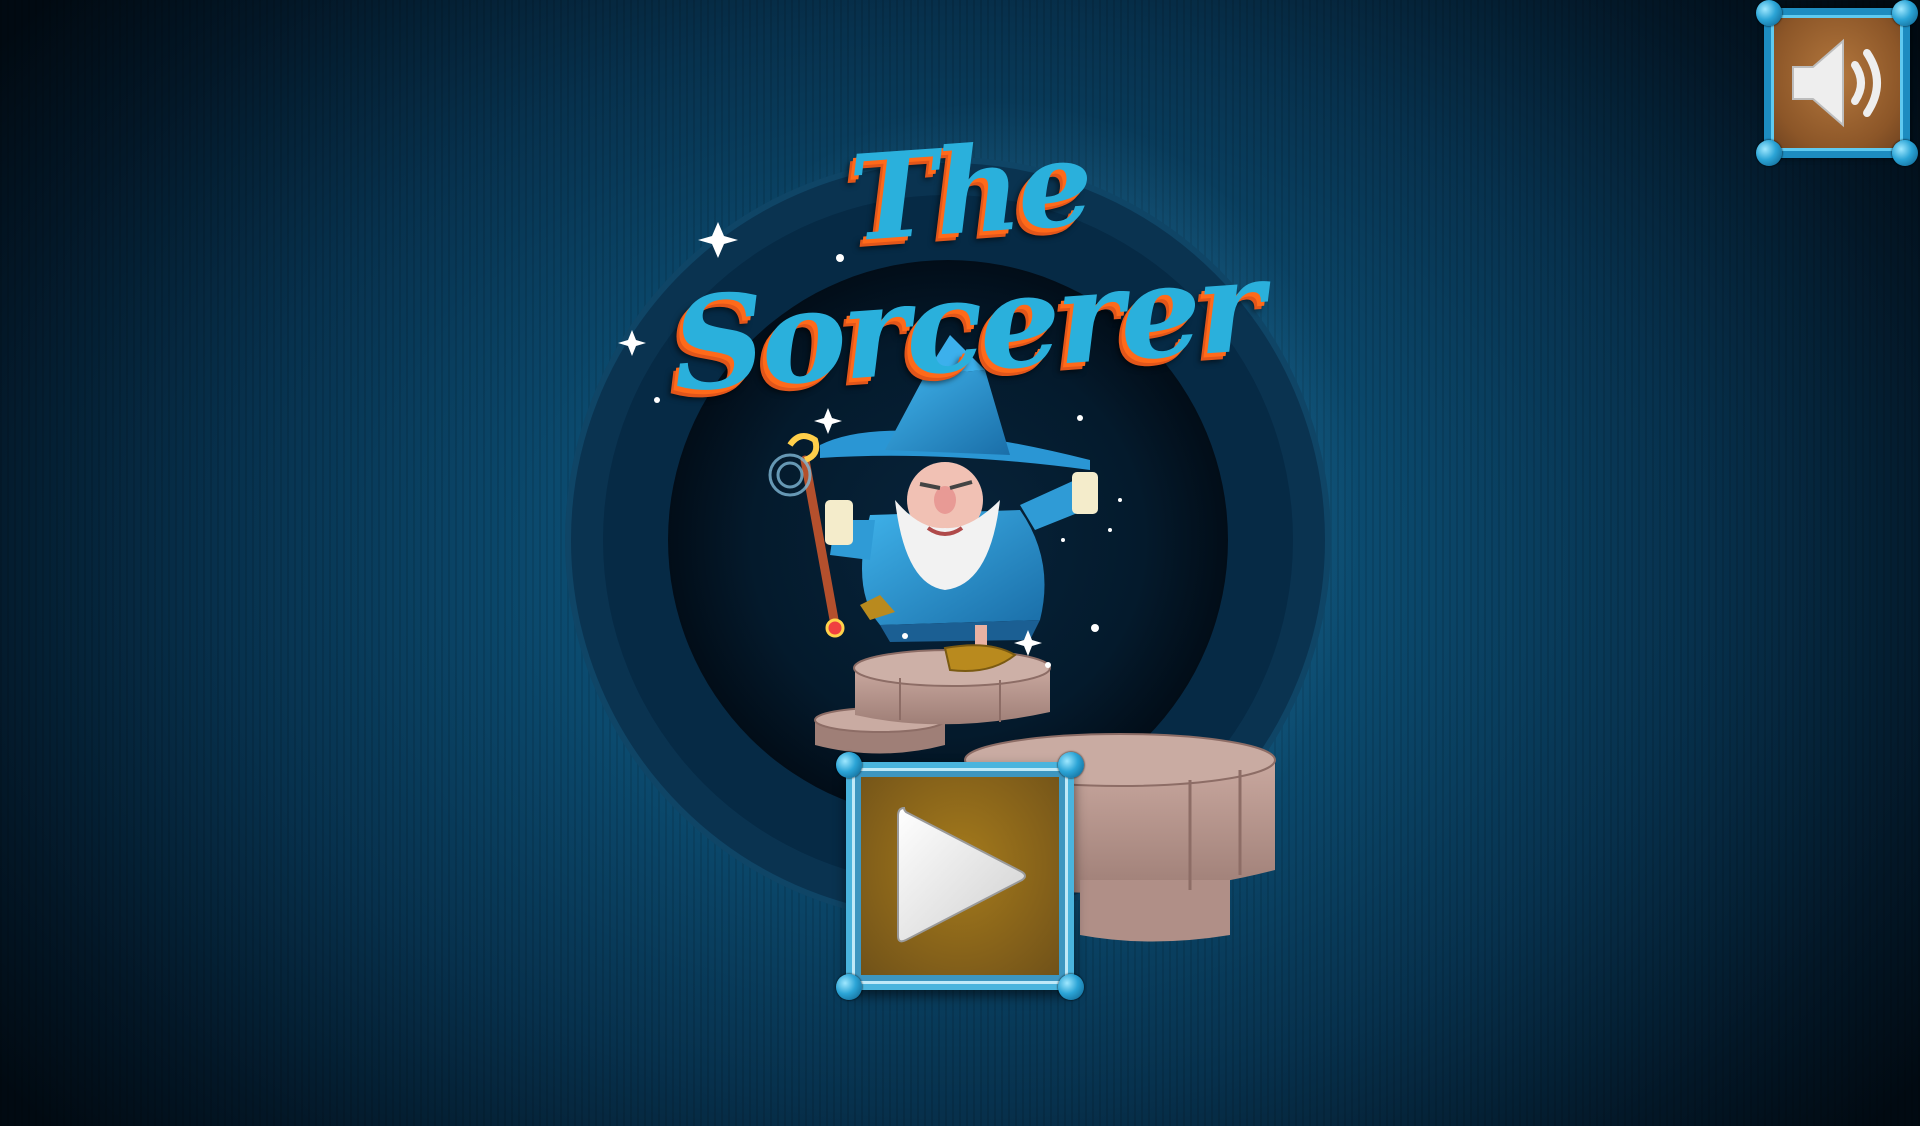 The width and height of the screenshot is (1920, 1126). I want to click on sound-toggle-button, so click(1837, 83).